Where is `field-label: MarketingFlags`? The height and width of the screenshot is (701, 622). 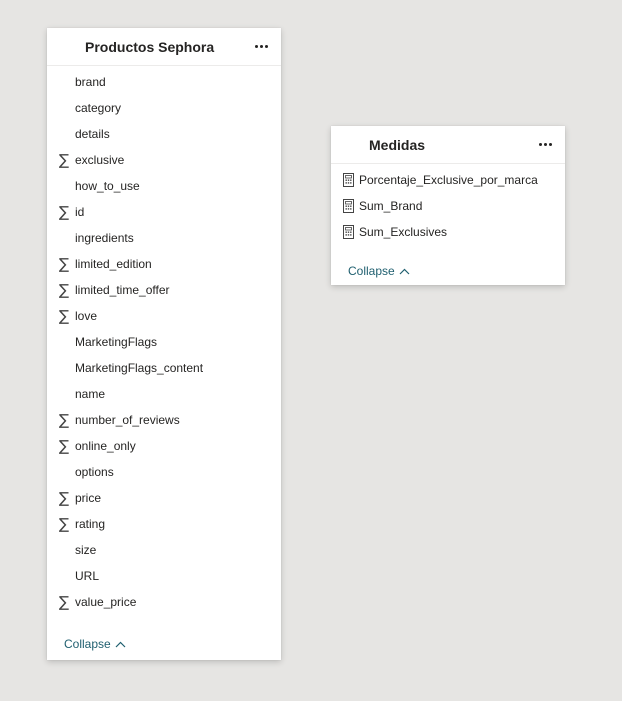
field-label: MarketingFlags is located at coordinates (116, 342).